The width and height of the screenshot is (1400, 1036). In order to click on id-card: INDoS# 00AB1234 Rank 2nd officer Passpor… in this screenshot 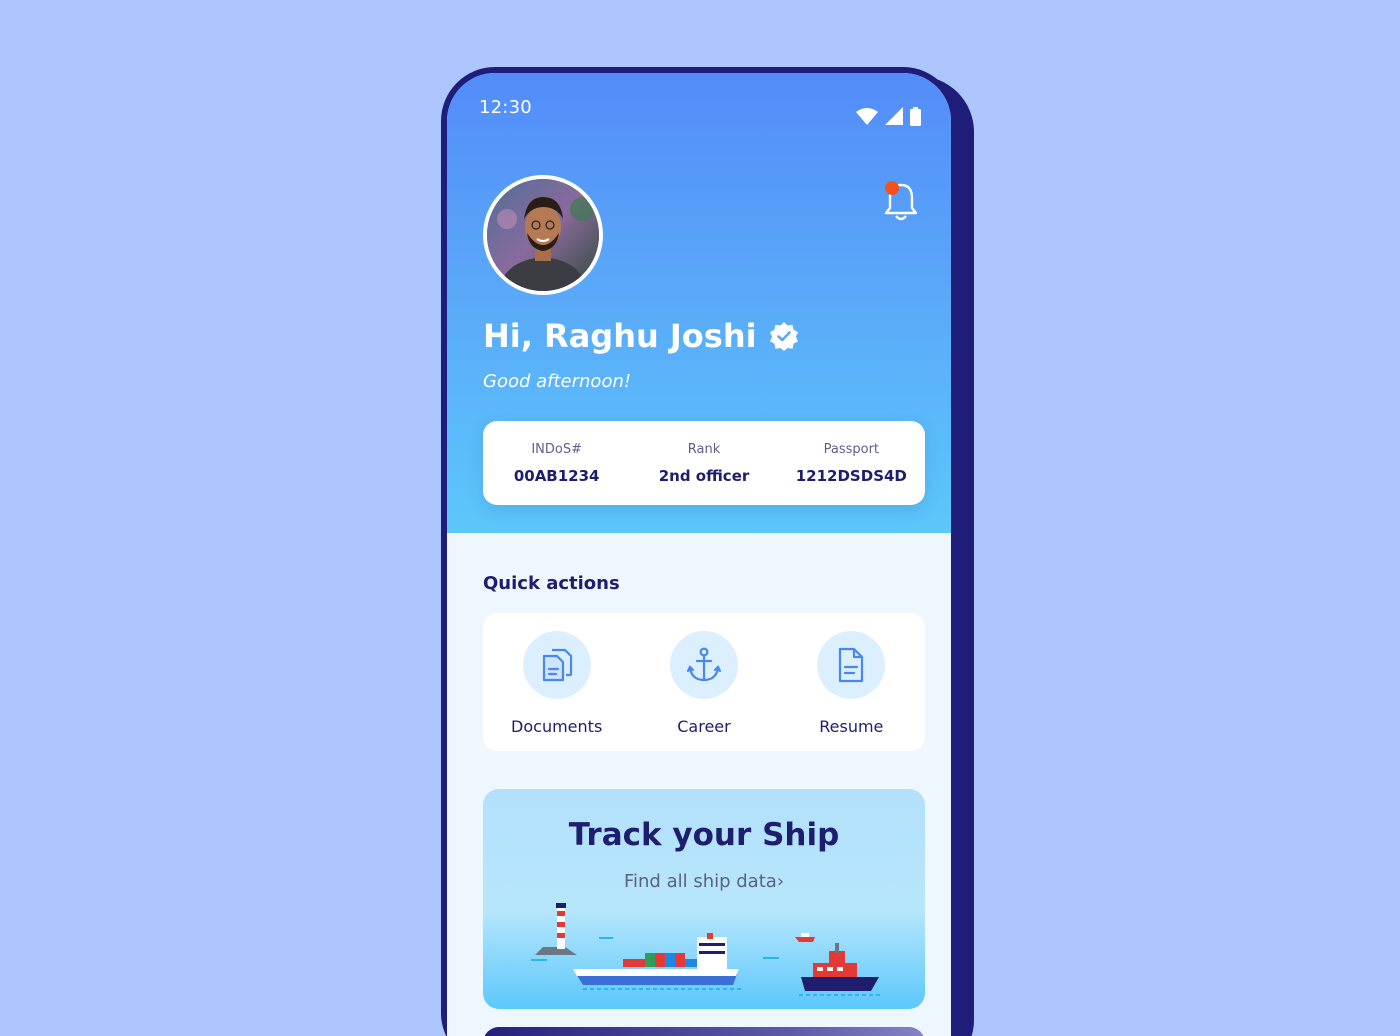, I will do `click(704, 463)`.